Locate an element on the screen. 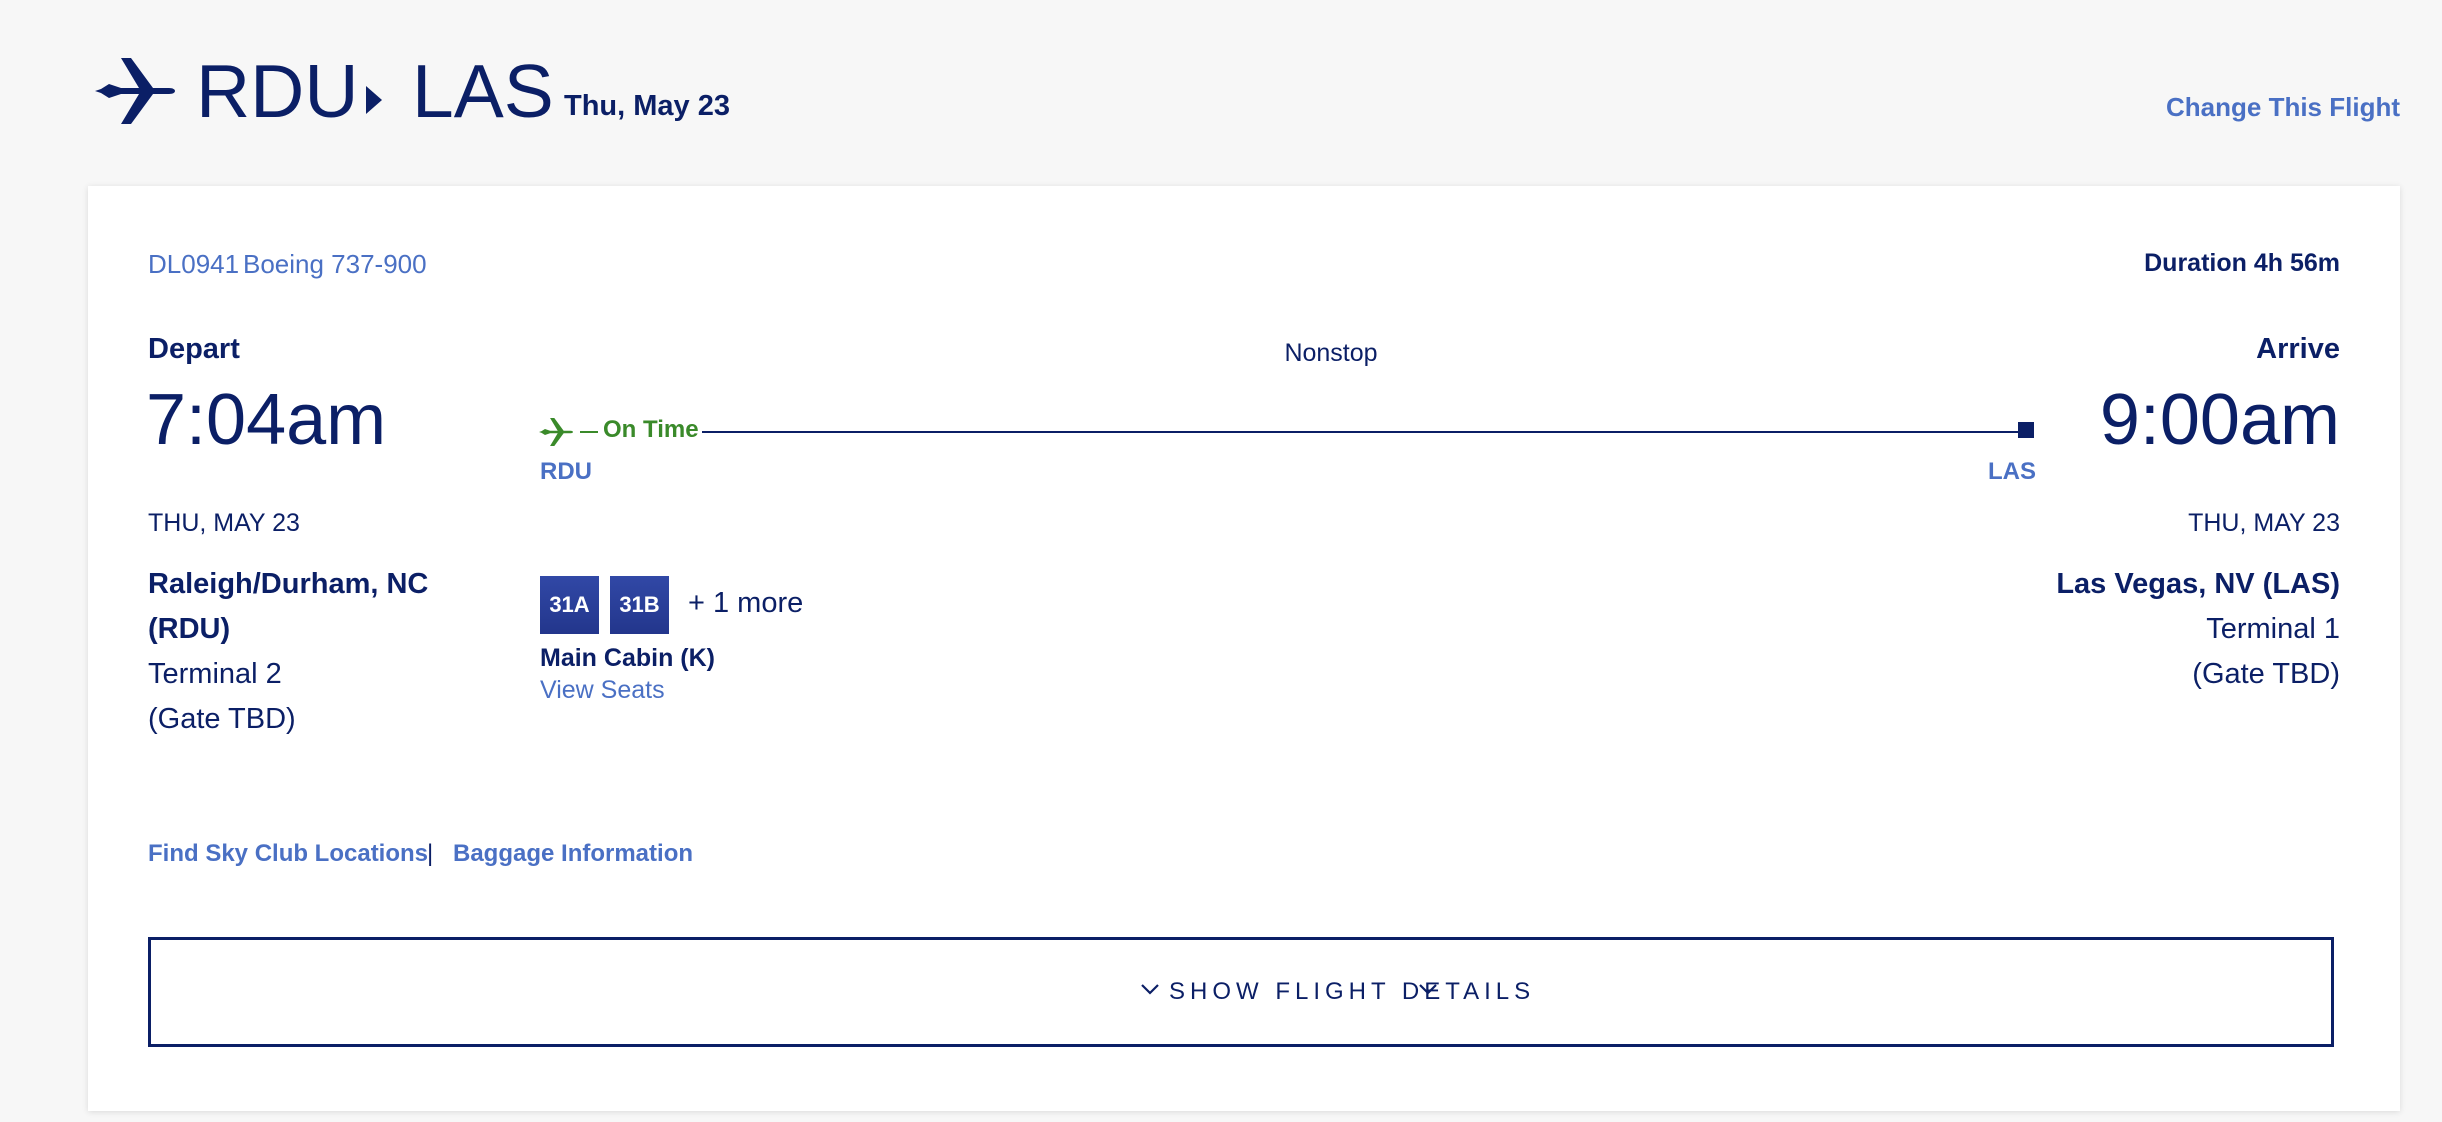 Image resolution: width=2442 pixels, height=1122 pixels. destination-marker-icon is located at coordinates (2026, 430).